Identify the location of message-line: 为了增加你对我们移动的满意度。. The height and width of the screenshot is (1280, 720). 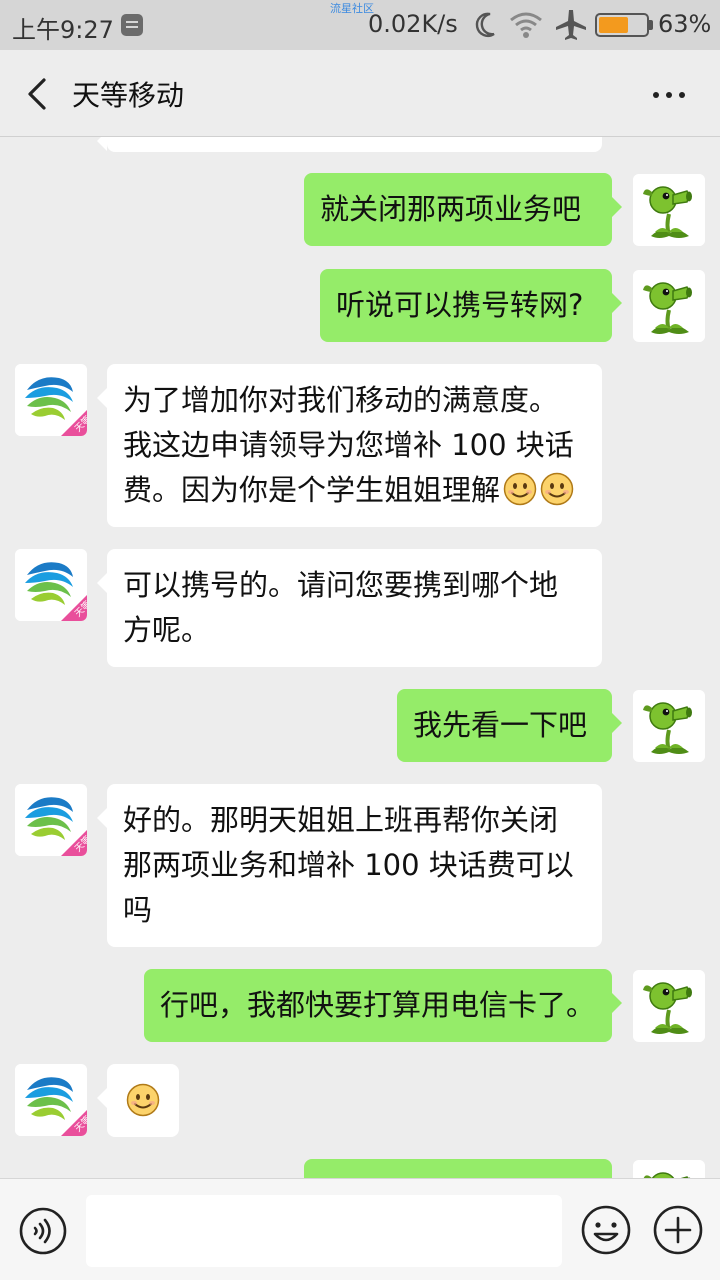
(341, 400).